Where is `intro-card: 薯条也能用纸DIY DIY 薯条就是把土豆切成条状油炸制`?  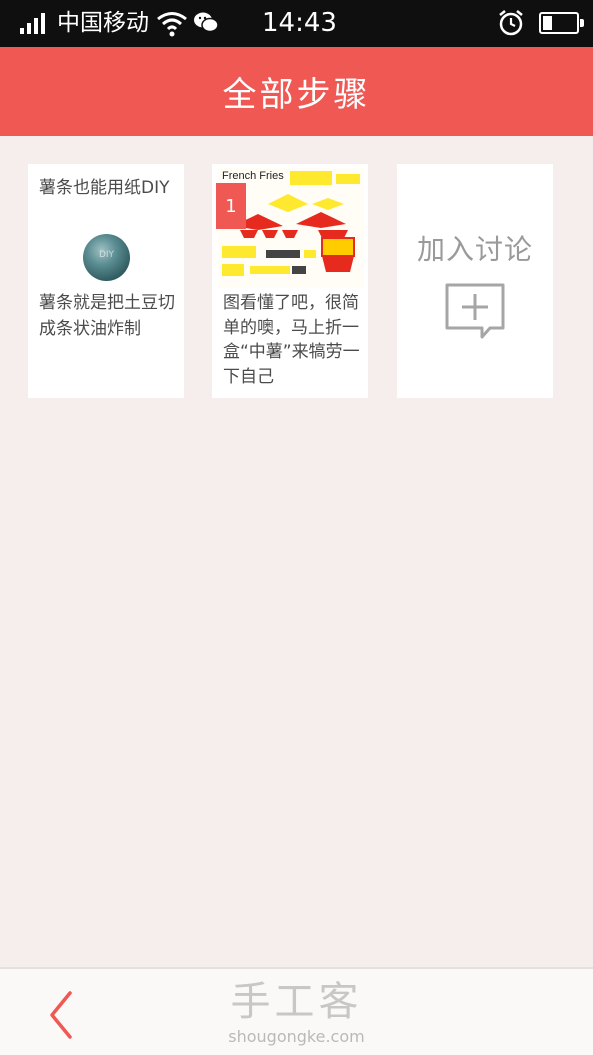
intro-card: 薯条也能用纸DIY DIY 薯条就是把土豆切成条状油炸制 is located at coordinates (106, 281).